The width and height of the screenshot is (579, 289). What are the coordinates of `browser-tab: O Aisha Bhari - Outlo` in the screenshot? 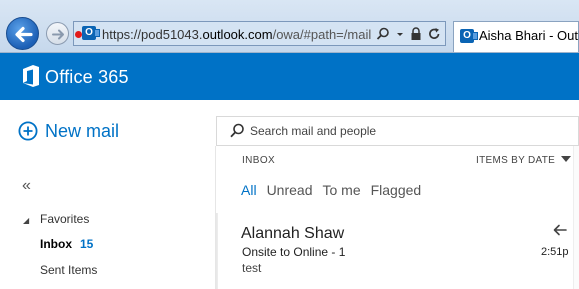 It's located at (516, 36).